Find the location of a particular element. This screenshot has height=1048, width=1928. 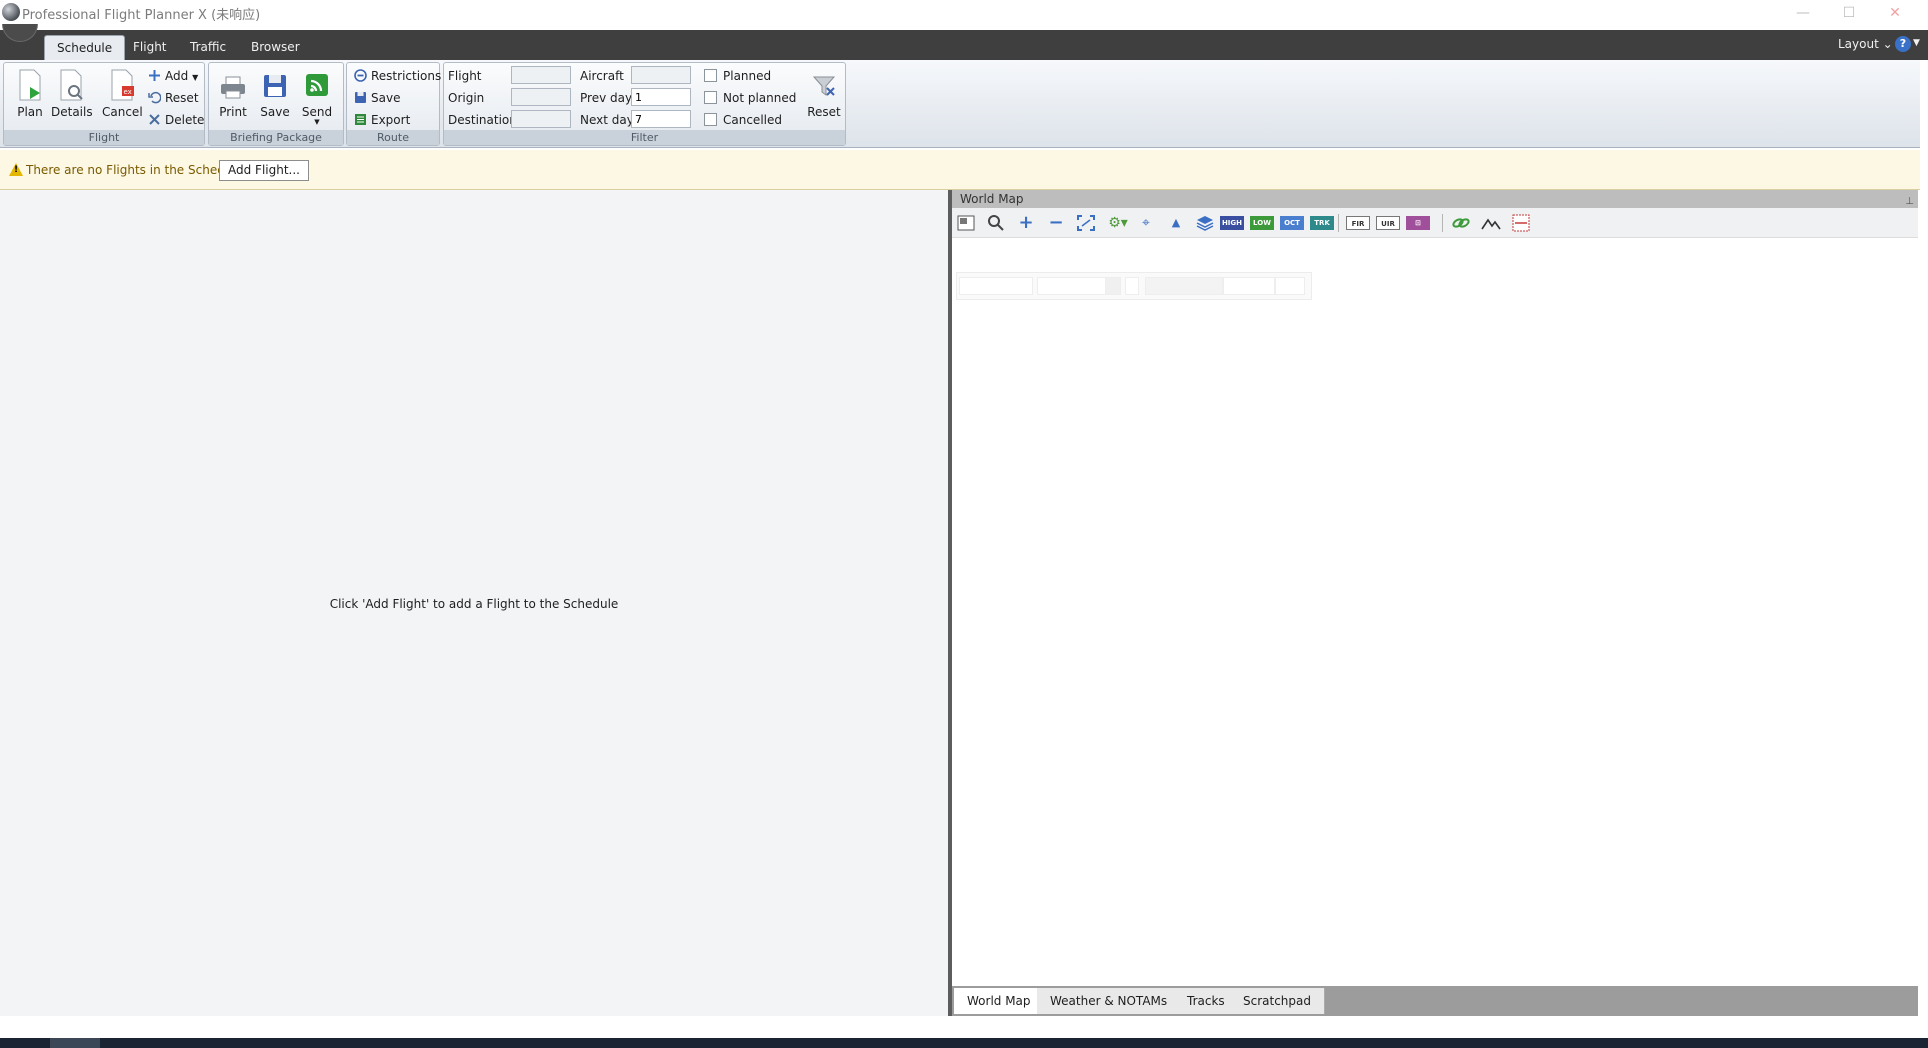

plus-icon is located at coordinates (154, 75).